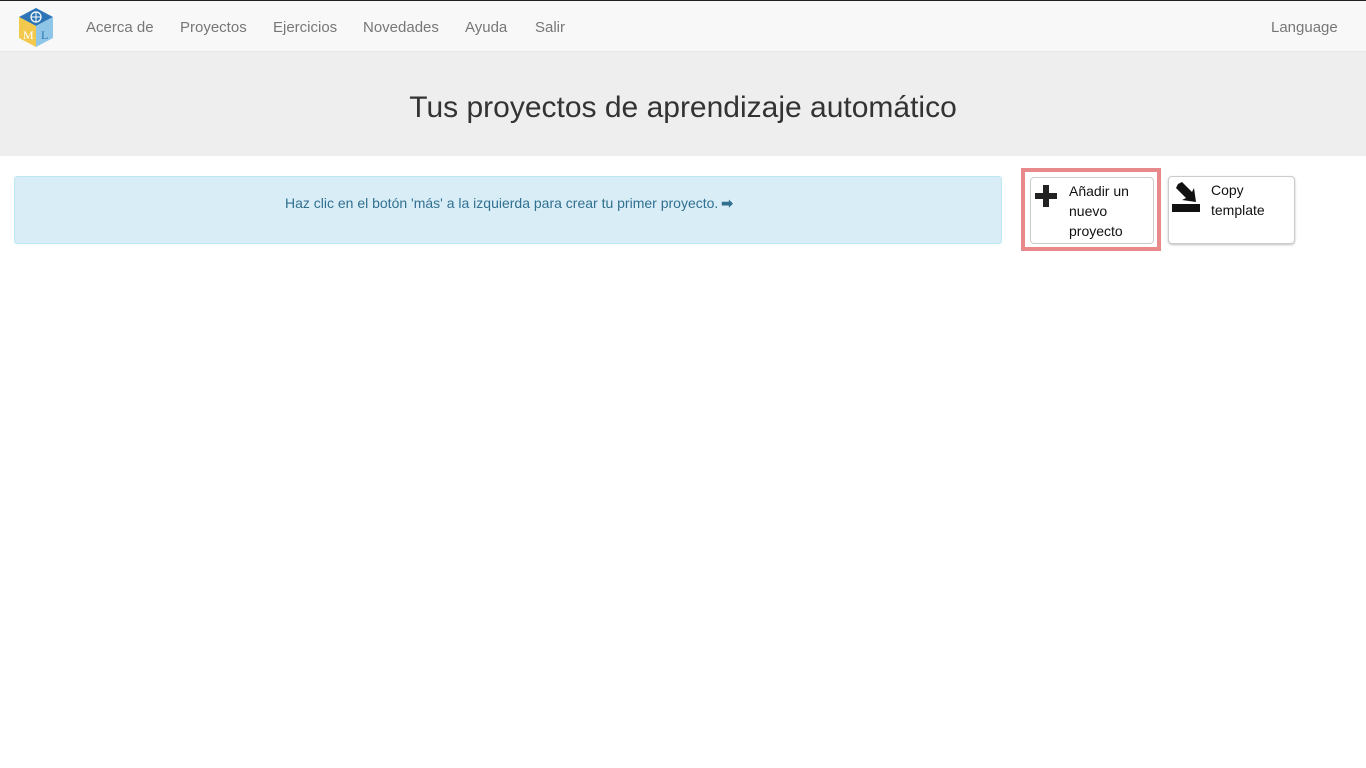 The image size is (1366, 768). What do you see at coordinates (1186, 197) in the screenshot?
I see `import-icon` at bounding box center [1186, 197].